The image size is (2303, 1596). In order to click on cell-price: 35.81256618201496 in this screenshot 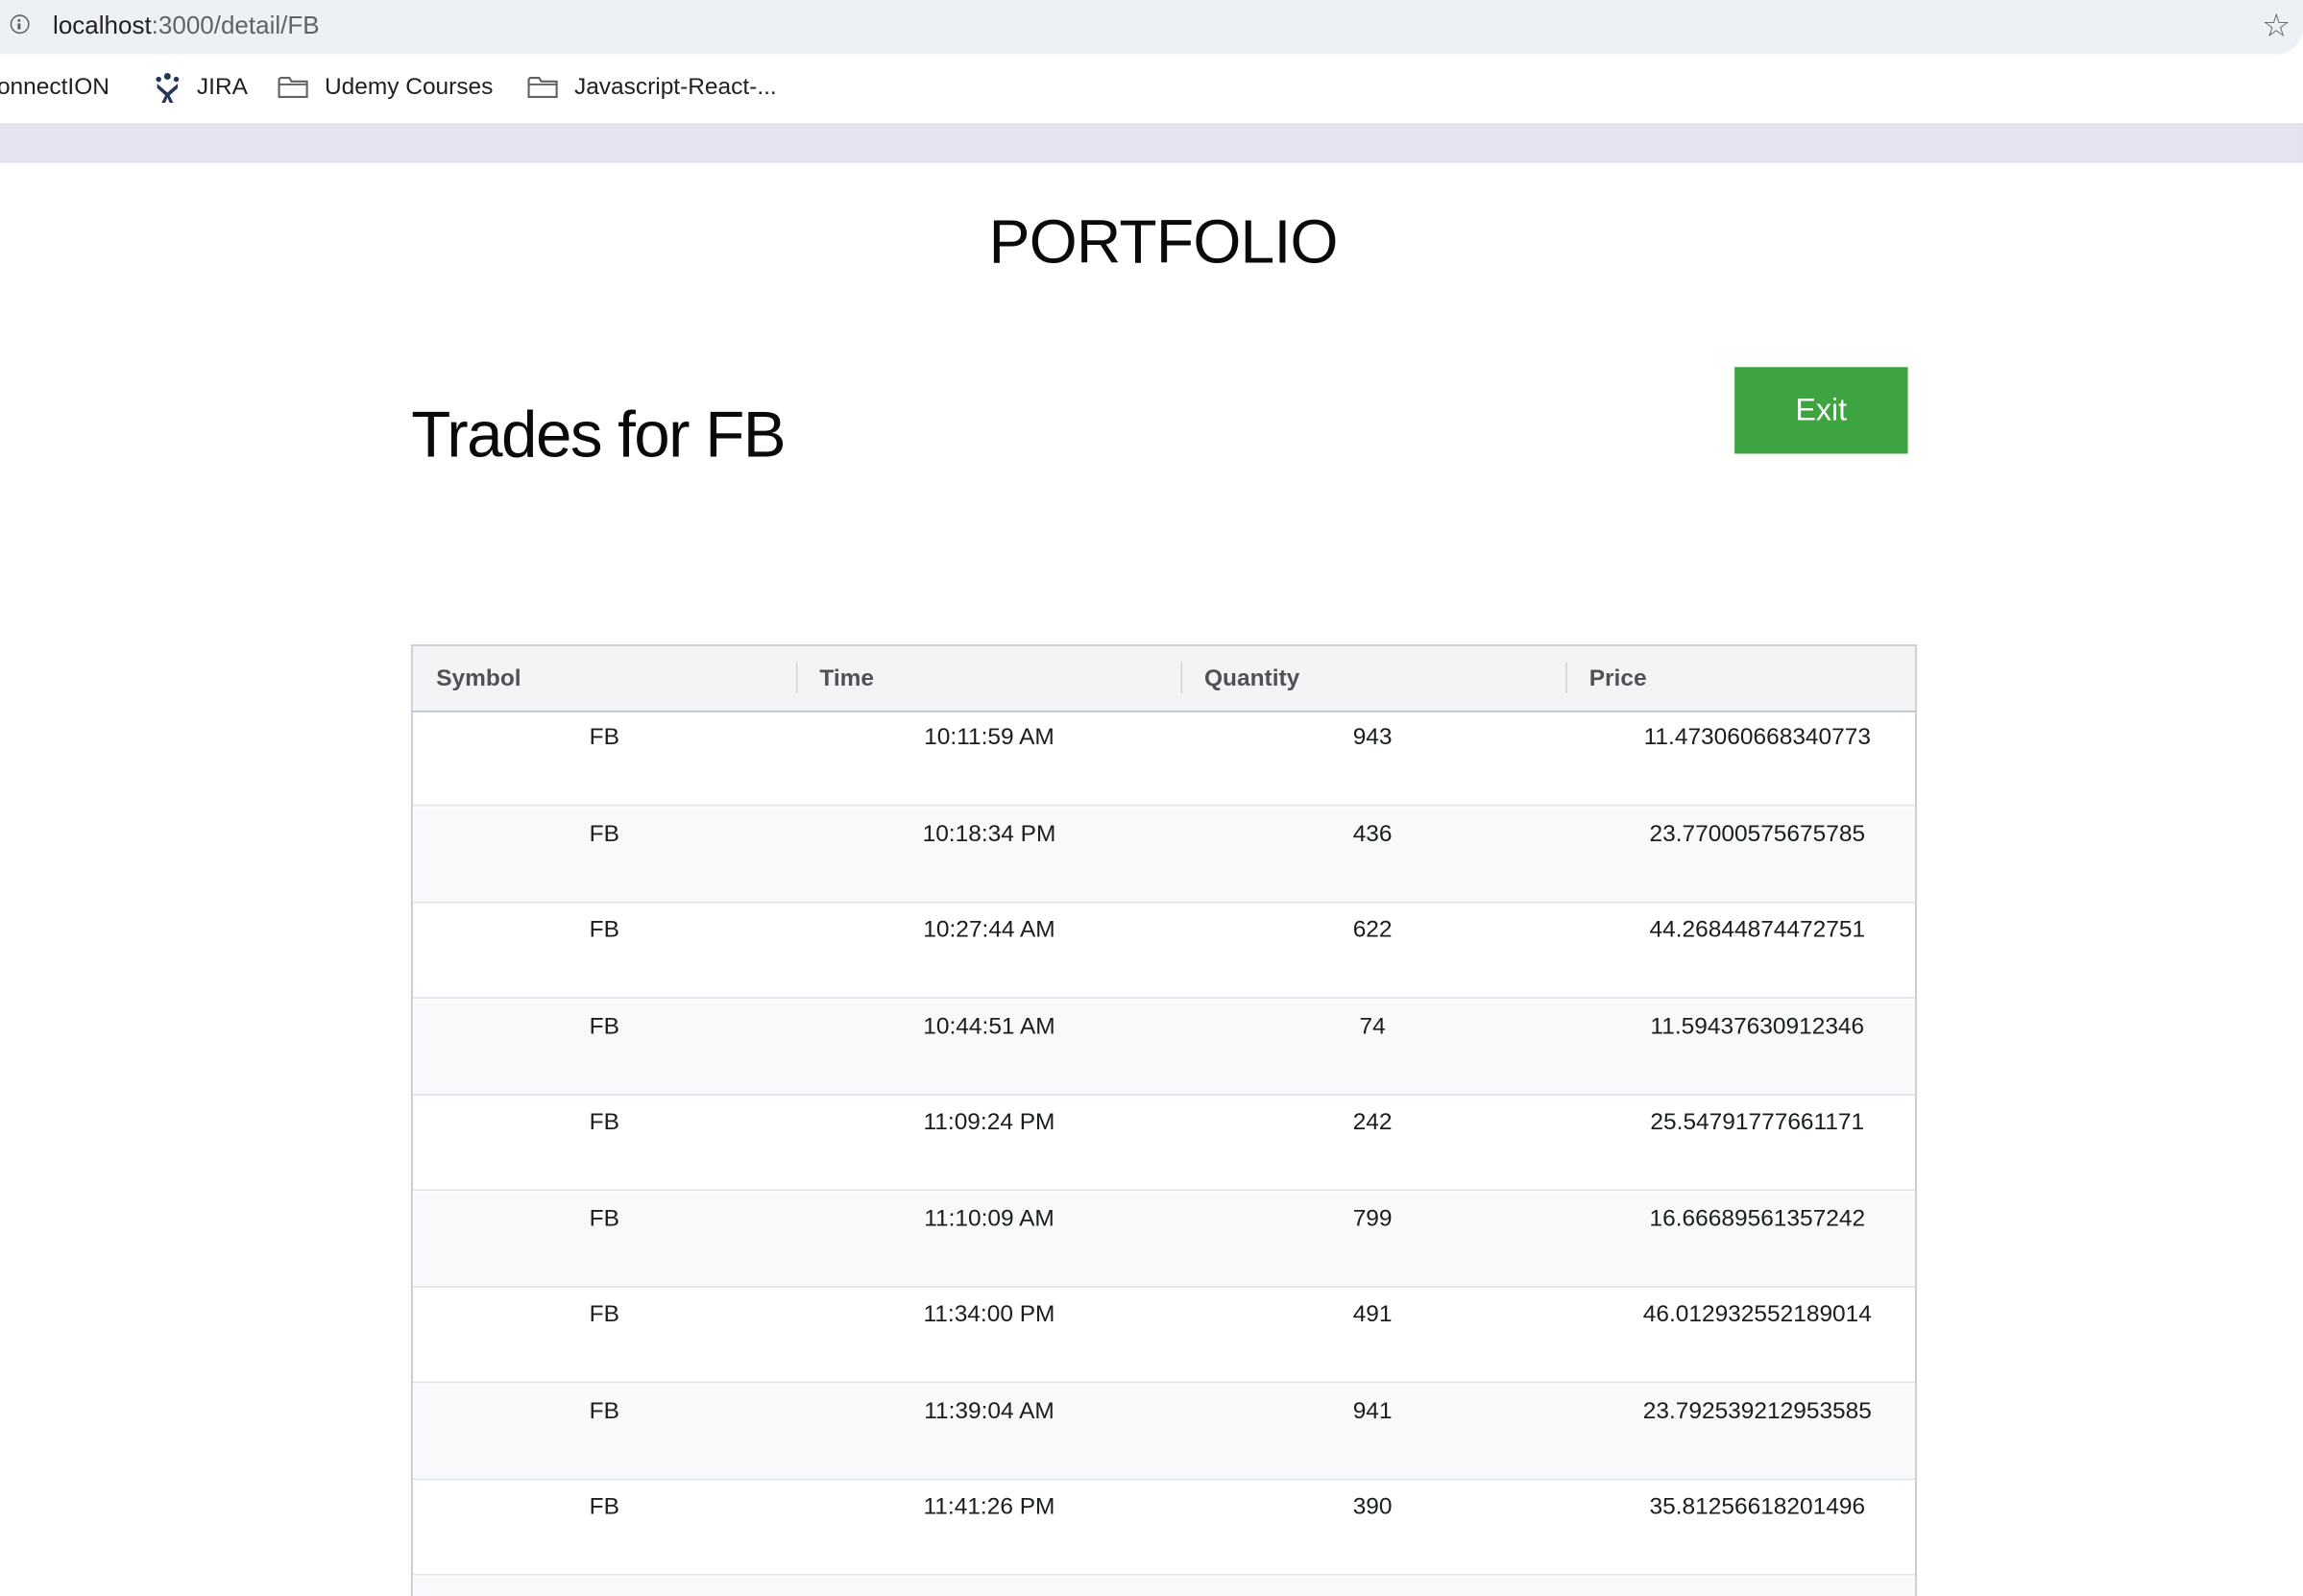, I will do `click(1757, 1507)`.